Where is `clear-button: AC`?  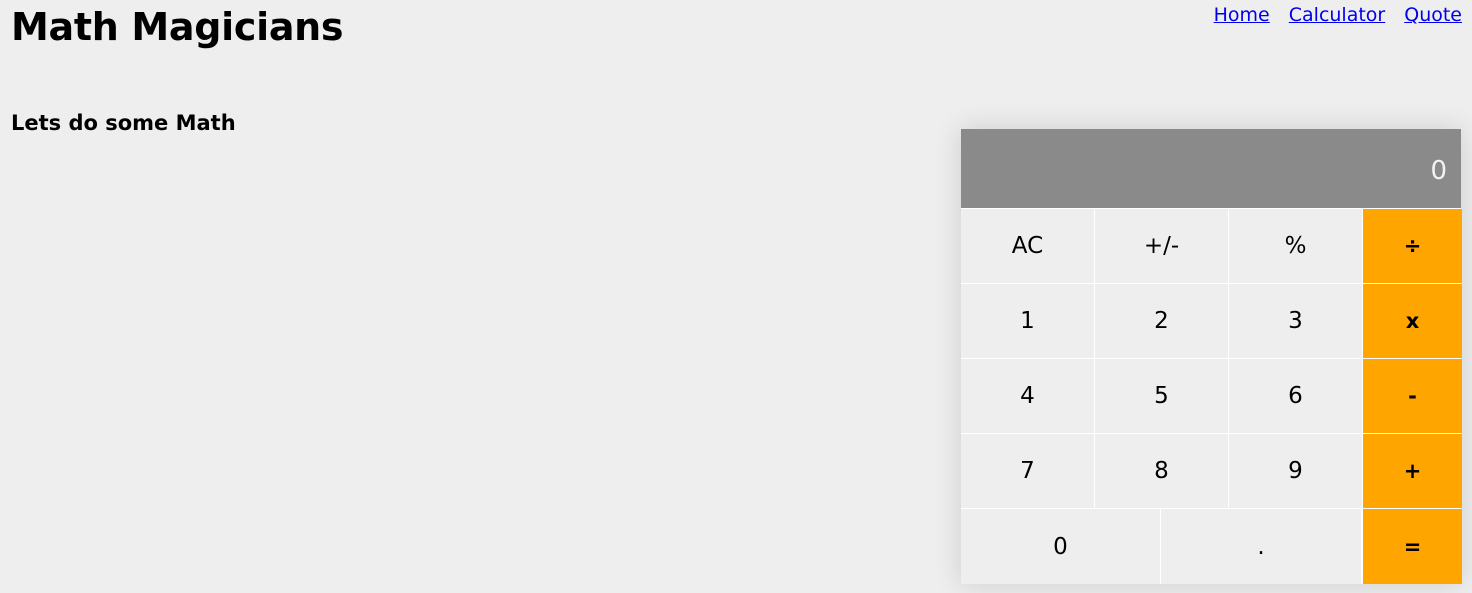
clear-button: AC is located at coordinates (1027, 246).